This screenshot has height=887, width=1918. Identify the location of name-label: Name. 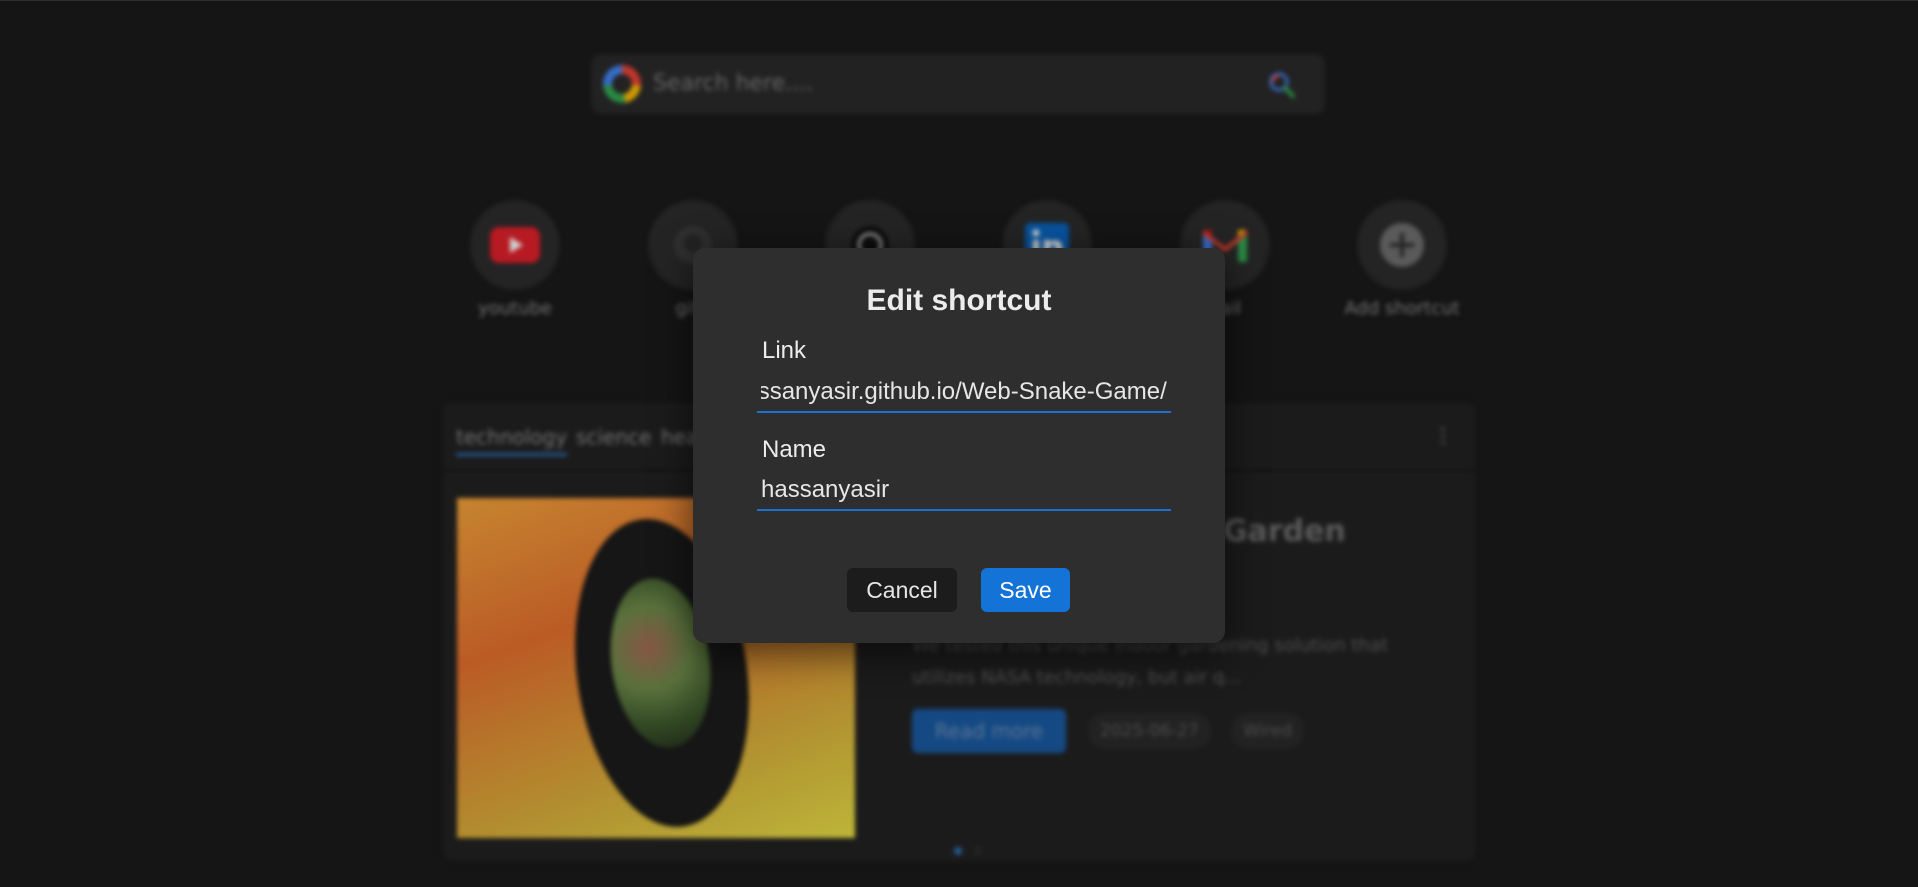
(794, 449).